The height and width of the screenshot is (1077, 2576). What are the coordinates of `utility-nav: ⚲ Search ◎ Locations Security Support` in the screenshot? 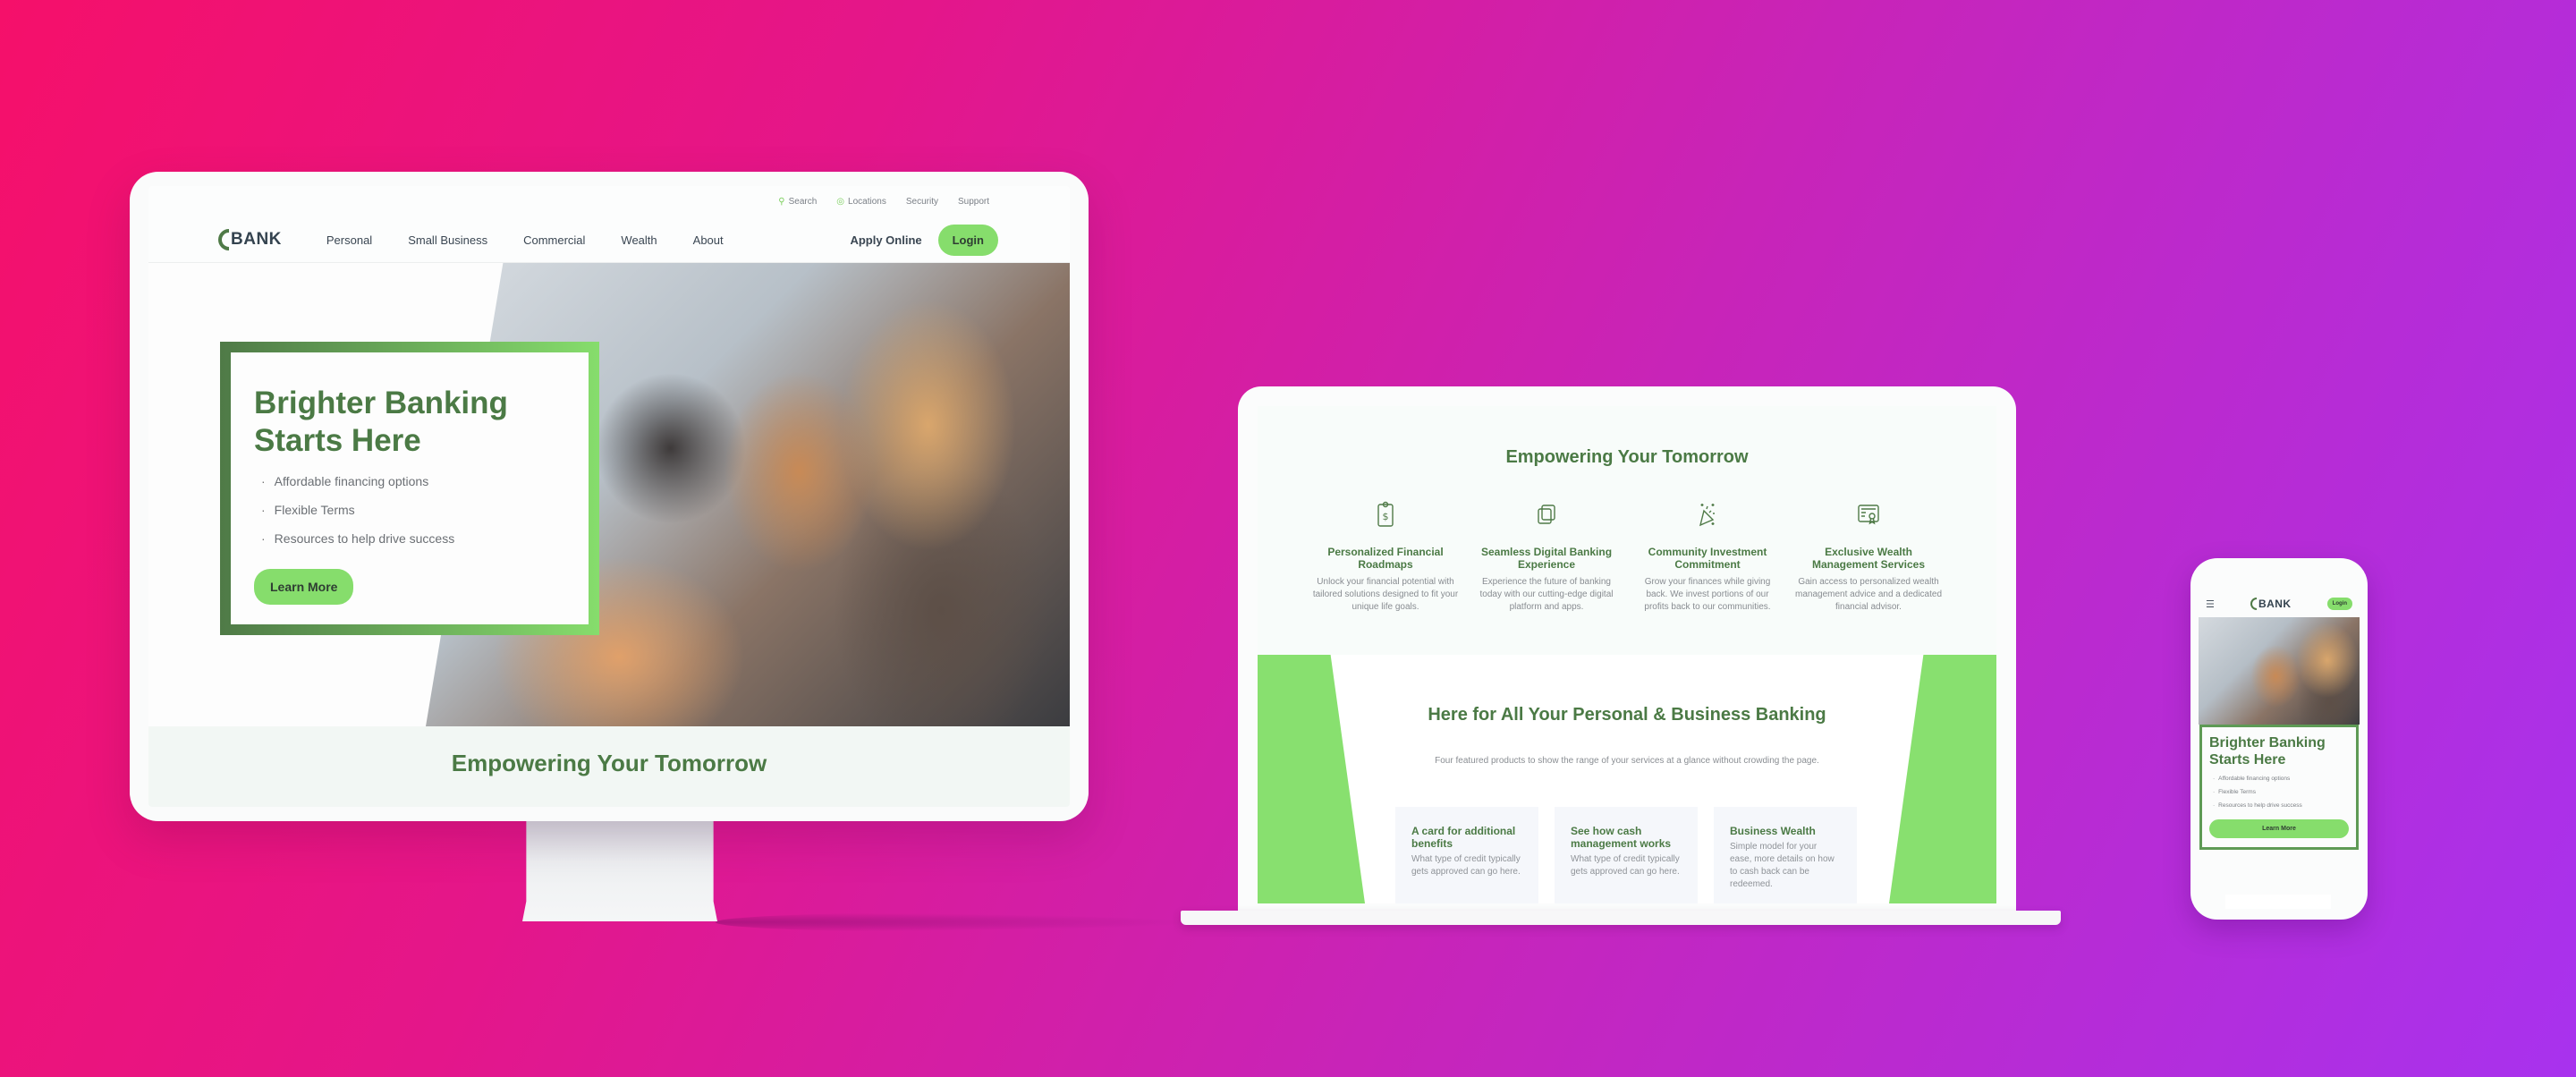 It's located at (883, 202).